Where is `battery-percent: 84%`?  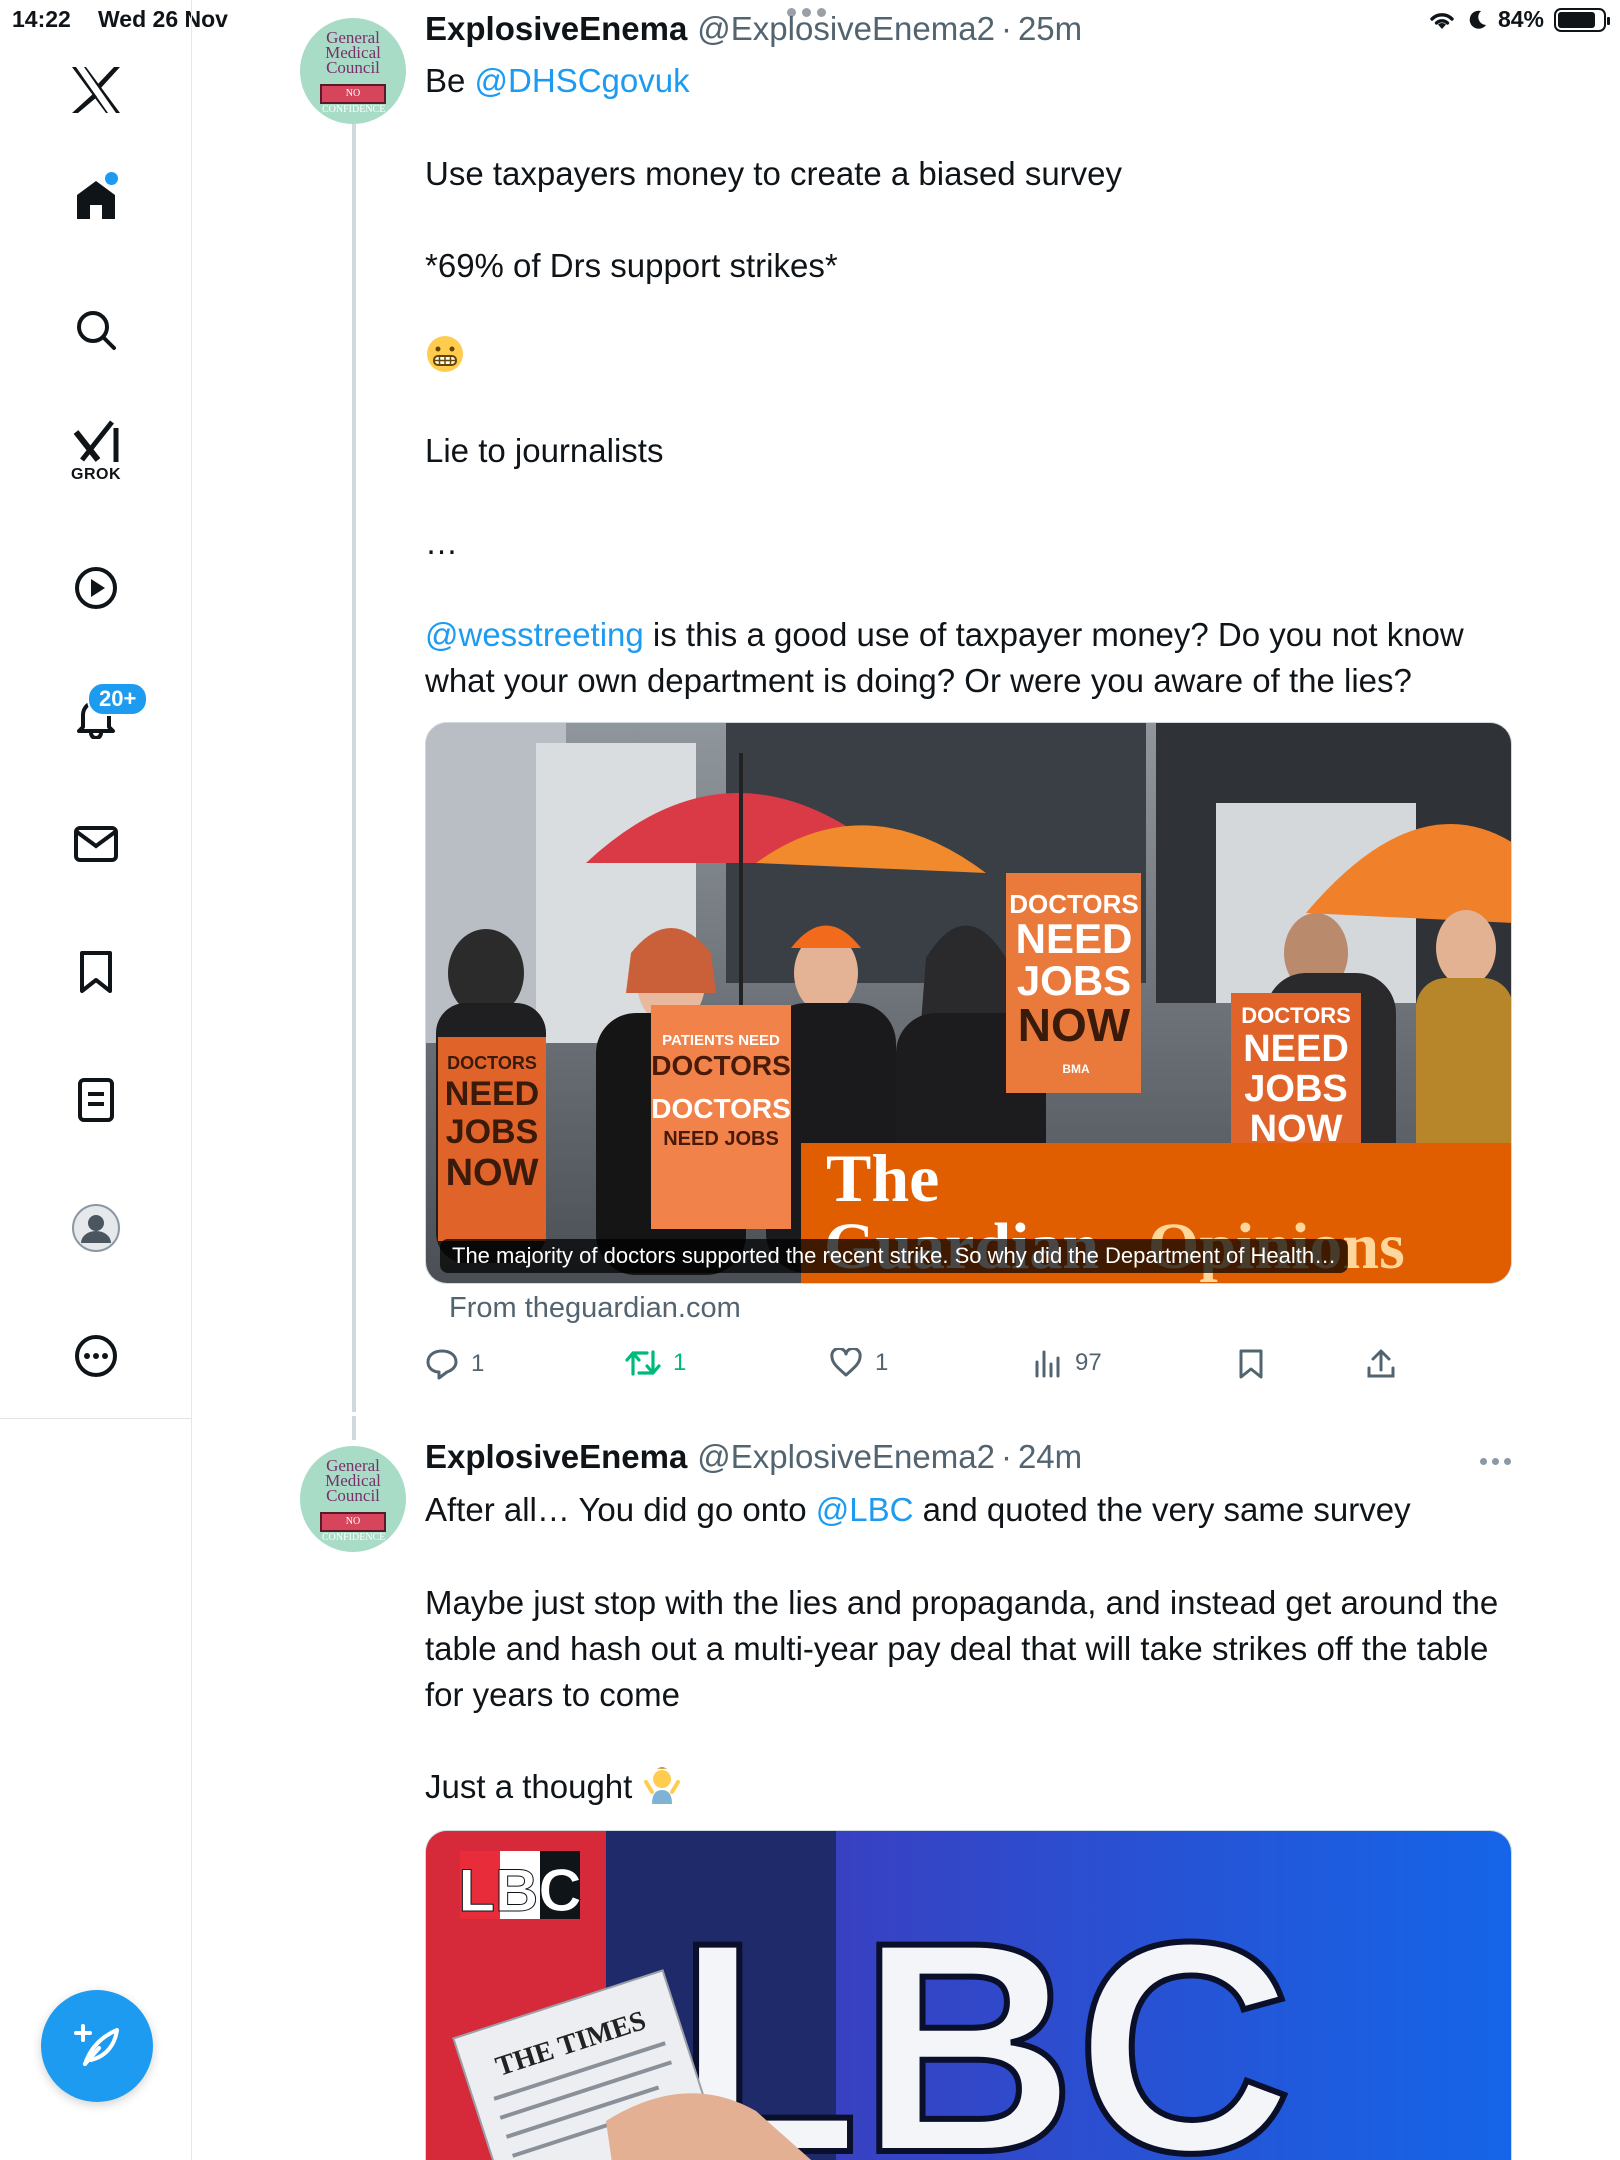
battery-percent: 84% is located at coordinates (1520, 19).